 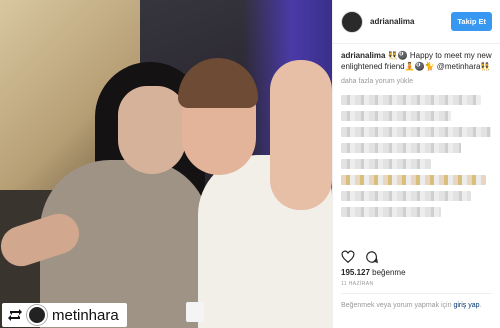 I want to click on author-avatar, so click(x=352, y=21).